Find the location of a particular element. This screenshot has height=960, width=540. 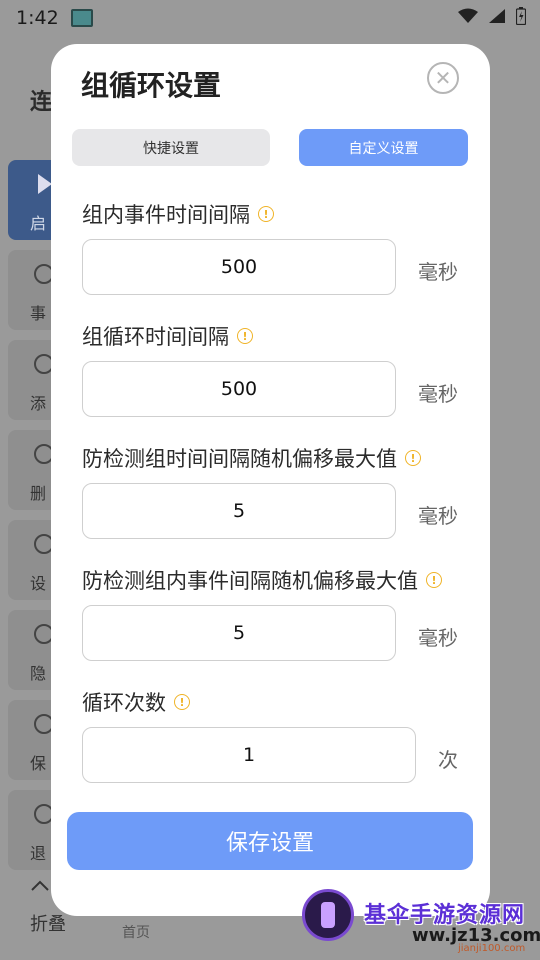

loop-interval-input: 500 is located at coordinates (239, 389).